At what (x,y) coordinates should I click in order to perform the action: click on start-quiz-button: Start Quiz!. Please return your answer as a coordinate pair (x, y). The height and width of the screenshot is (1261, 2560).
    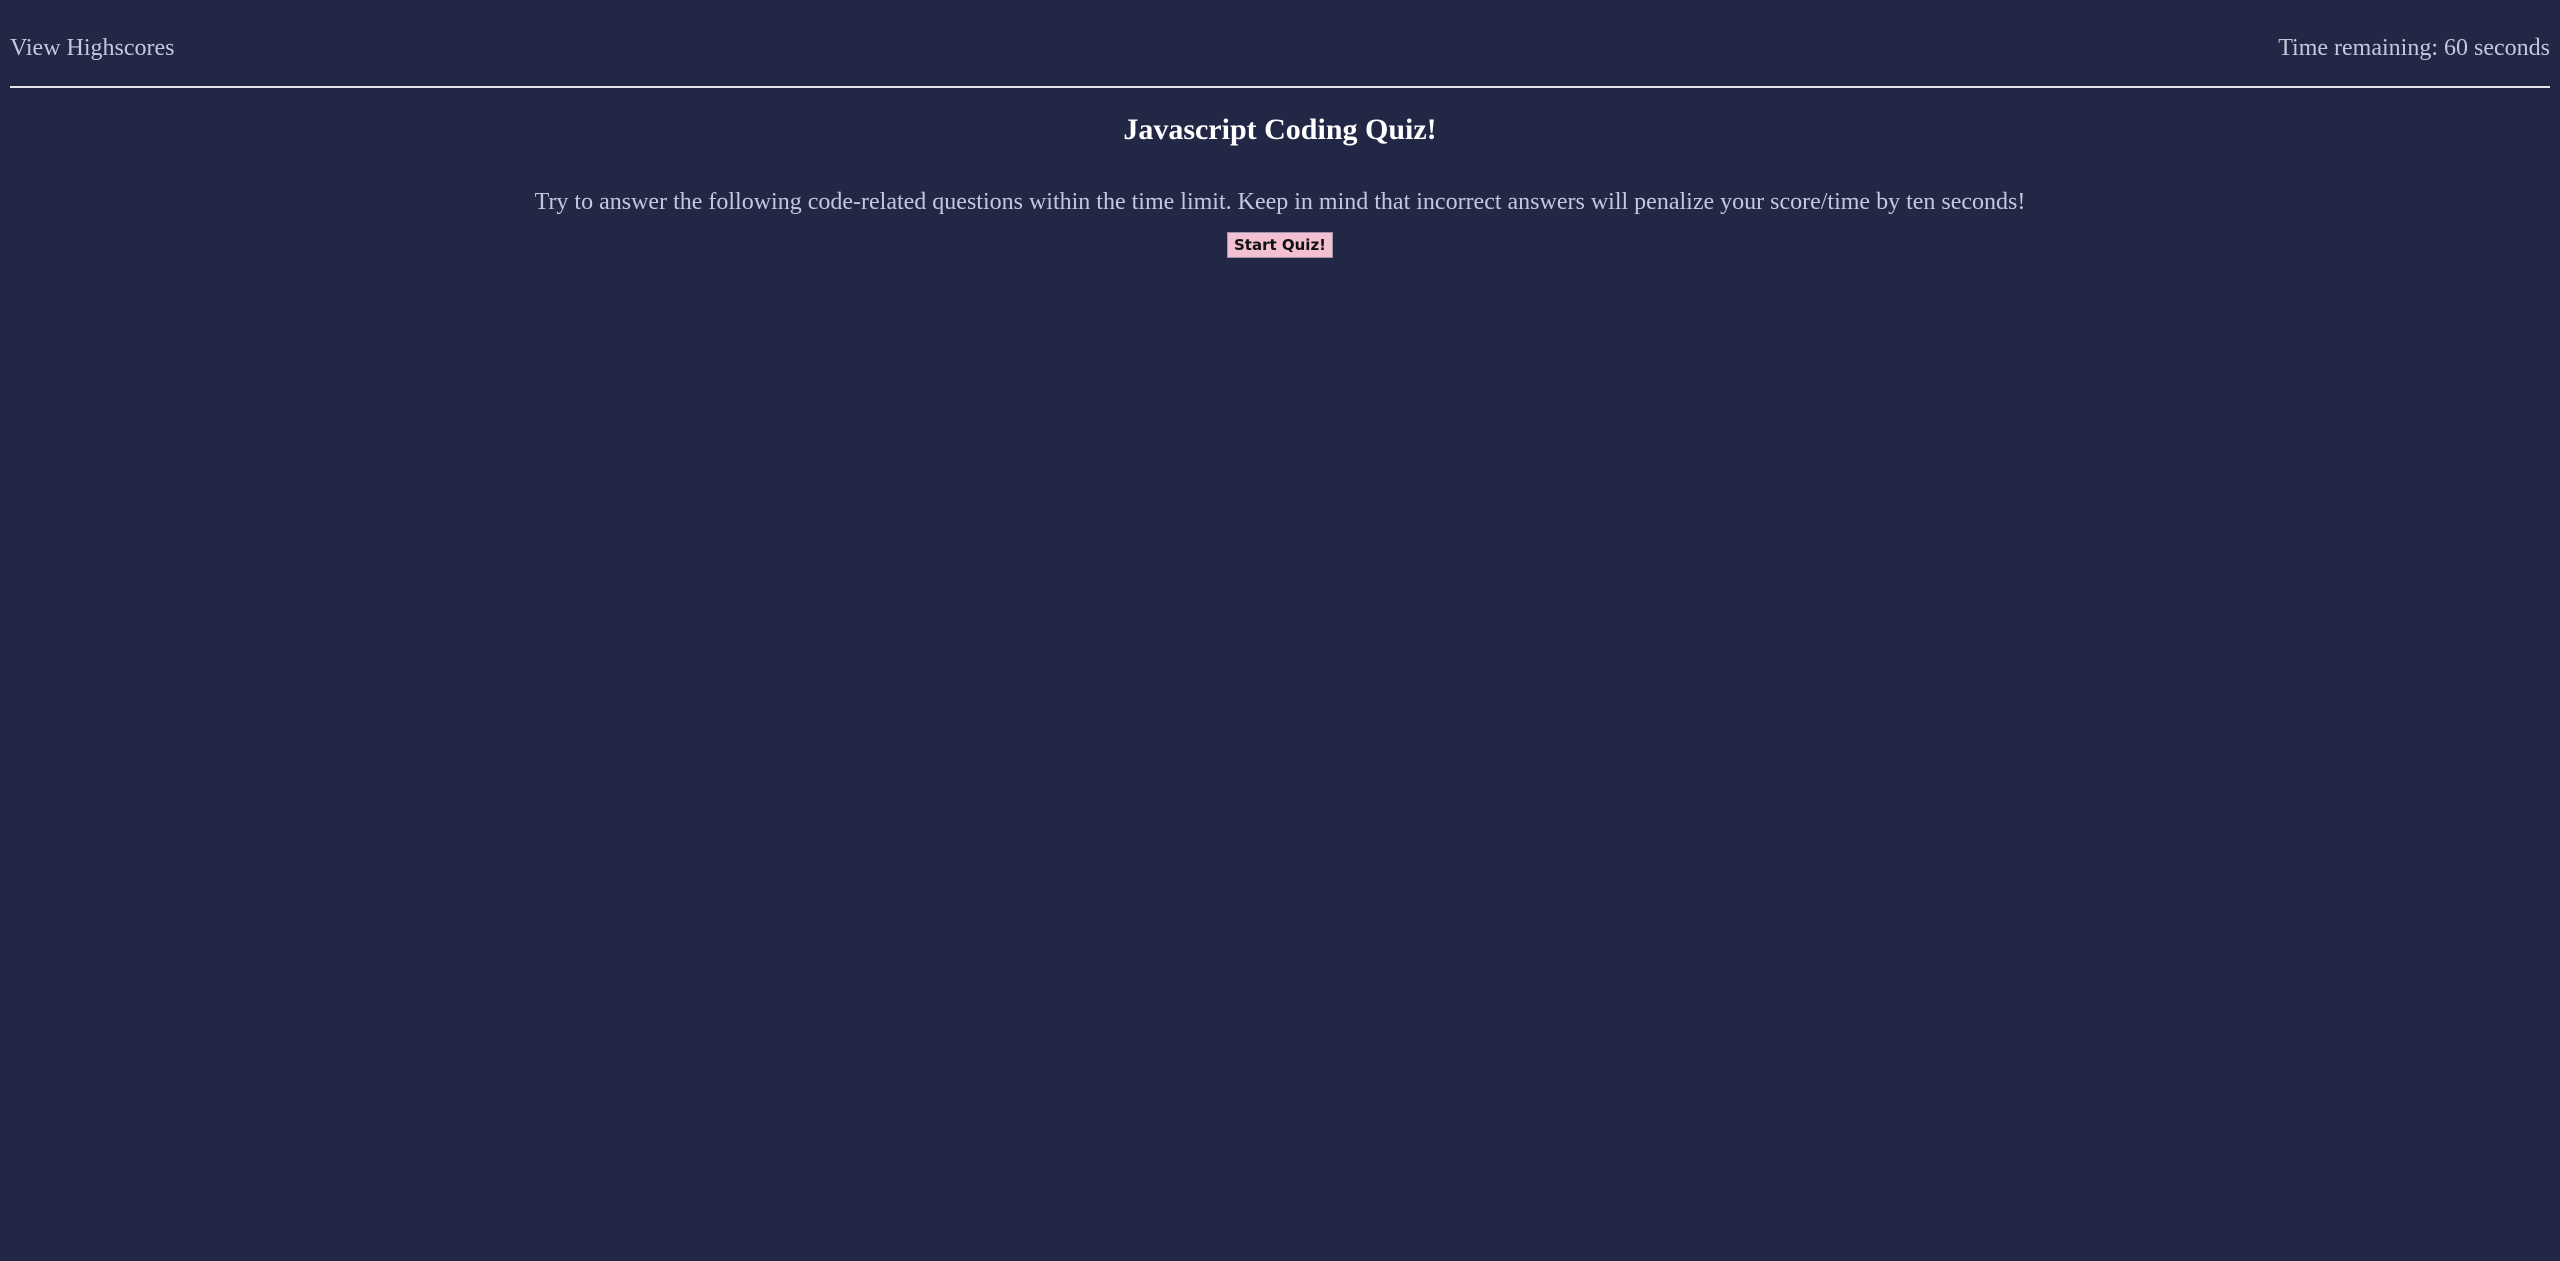
    Looking at the image, I should click on (1280, 245).